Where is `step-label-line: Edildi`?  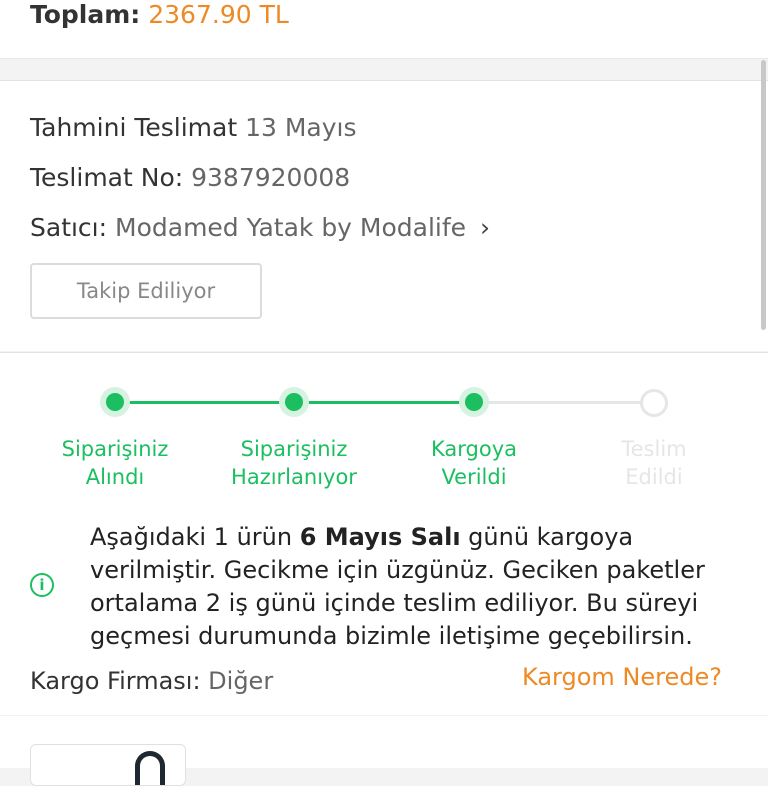
step-label-line: Edildi is located at coordinates (654, 477).